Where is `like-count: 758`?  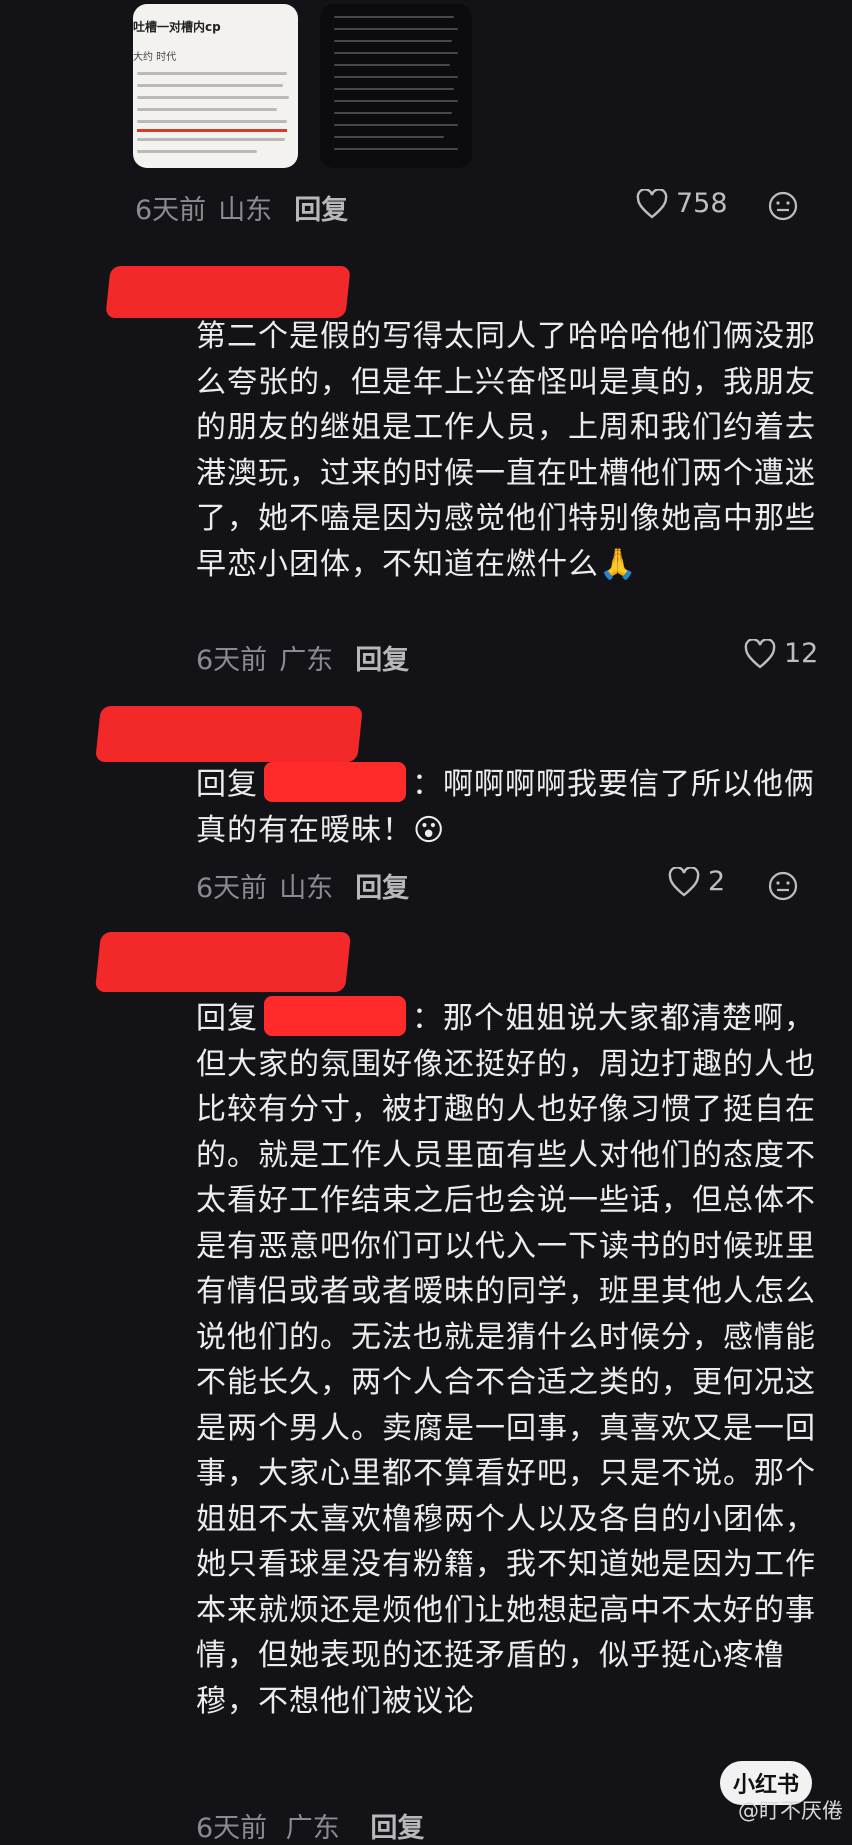 like-count: 758 is located at coordinates (702, 203).